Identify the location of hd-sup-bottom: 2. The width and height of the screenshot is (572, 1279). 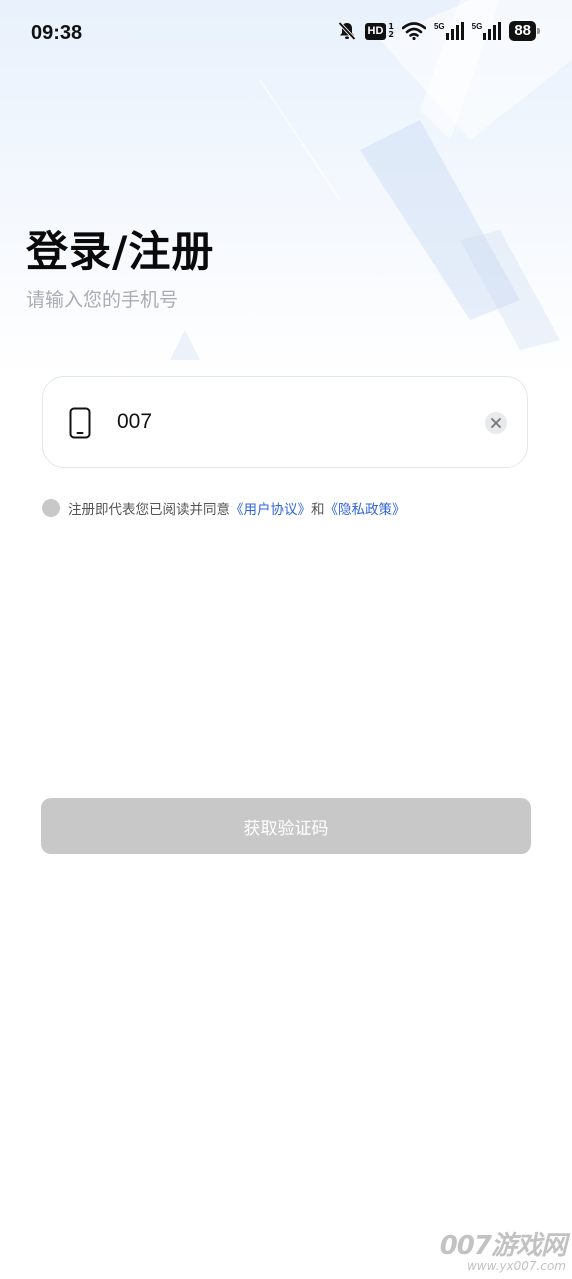
(391, 34).